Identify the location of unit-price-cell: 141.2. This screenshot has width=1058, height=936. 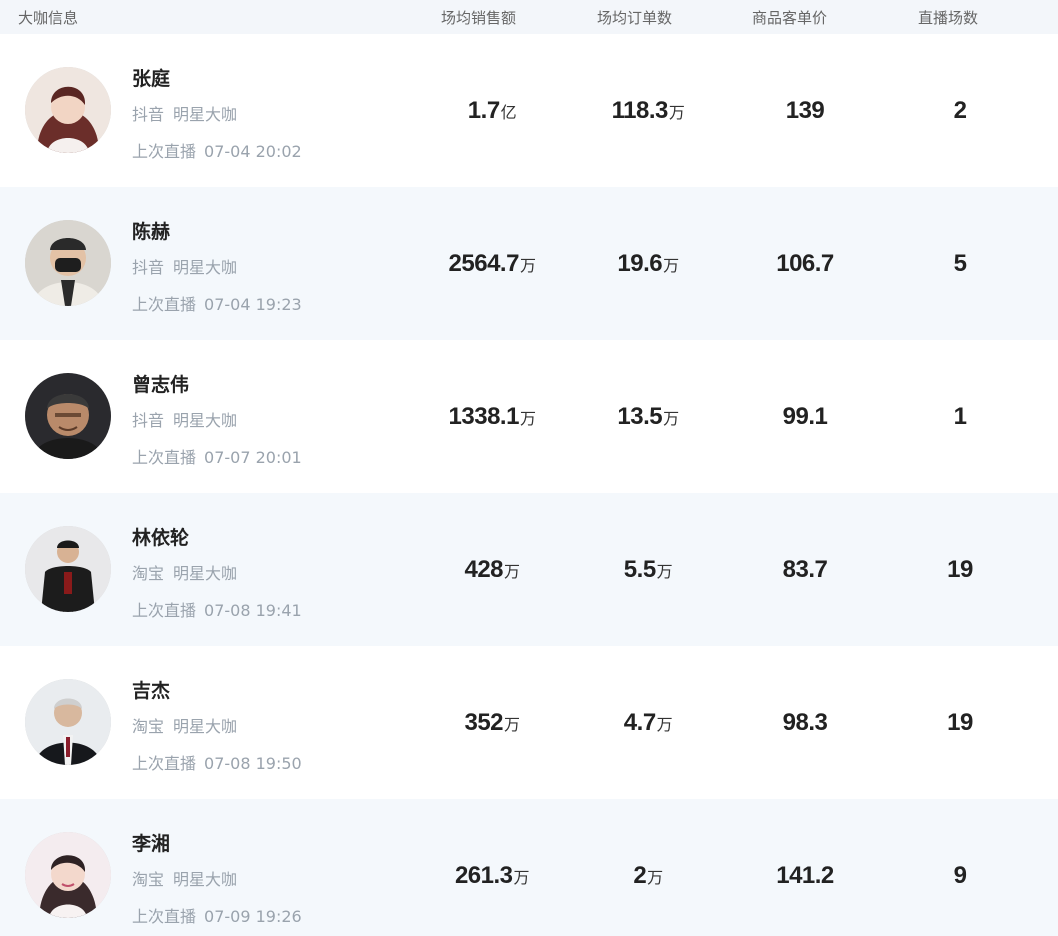
(805, 875).